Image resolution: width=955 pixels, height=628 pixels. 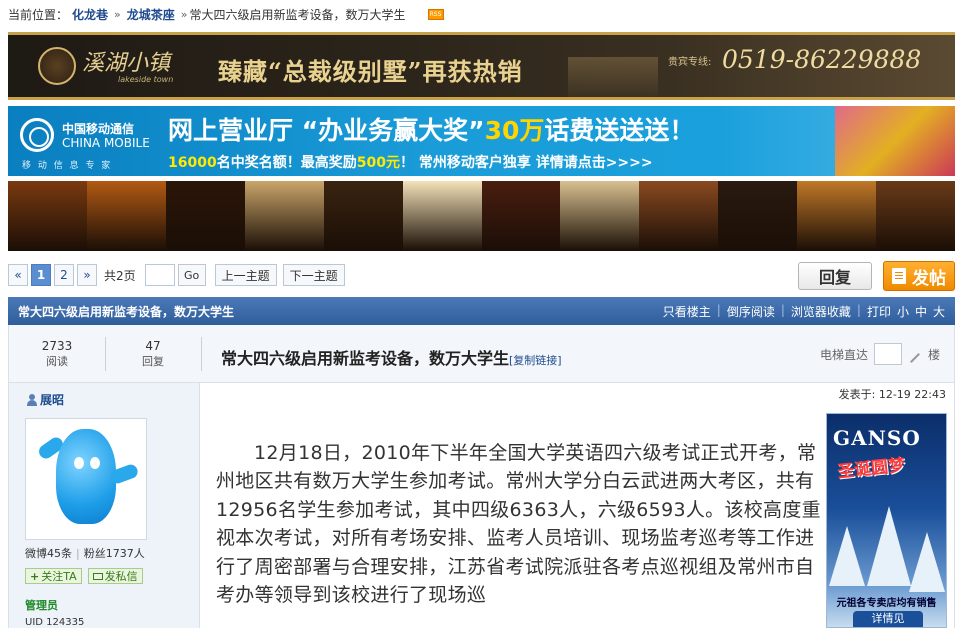 What do you see at coordinates (313, 275) in the screenshot?
I see `next-topic-button: 下一主题` at bounding box center [313, 275].